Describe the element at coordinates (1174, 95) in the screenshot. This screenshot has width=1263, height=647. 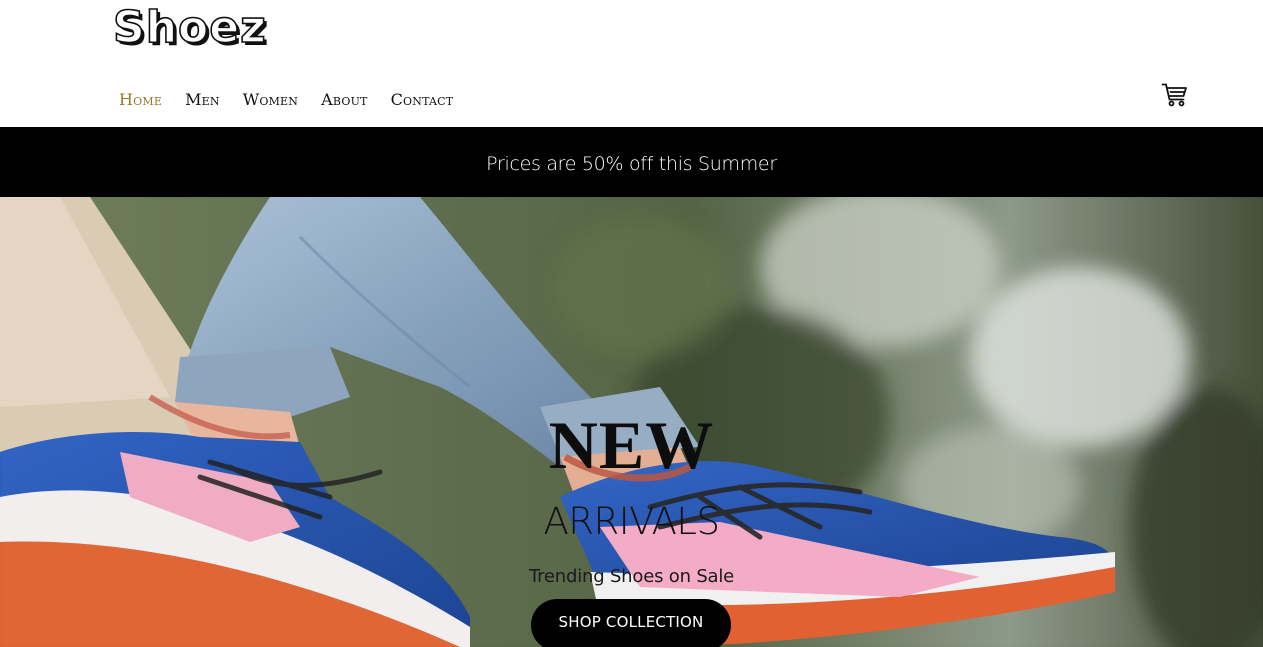
I see `shopping-cart-icon` at that location.